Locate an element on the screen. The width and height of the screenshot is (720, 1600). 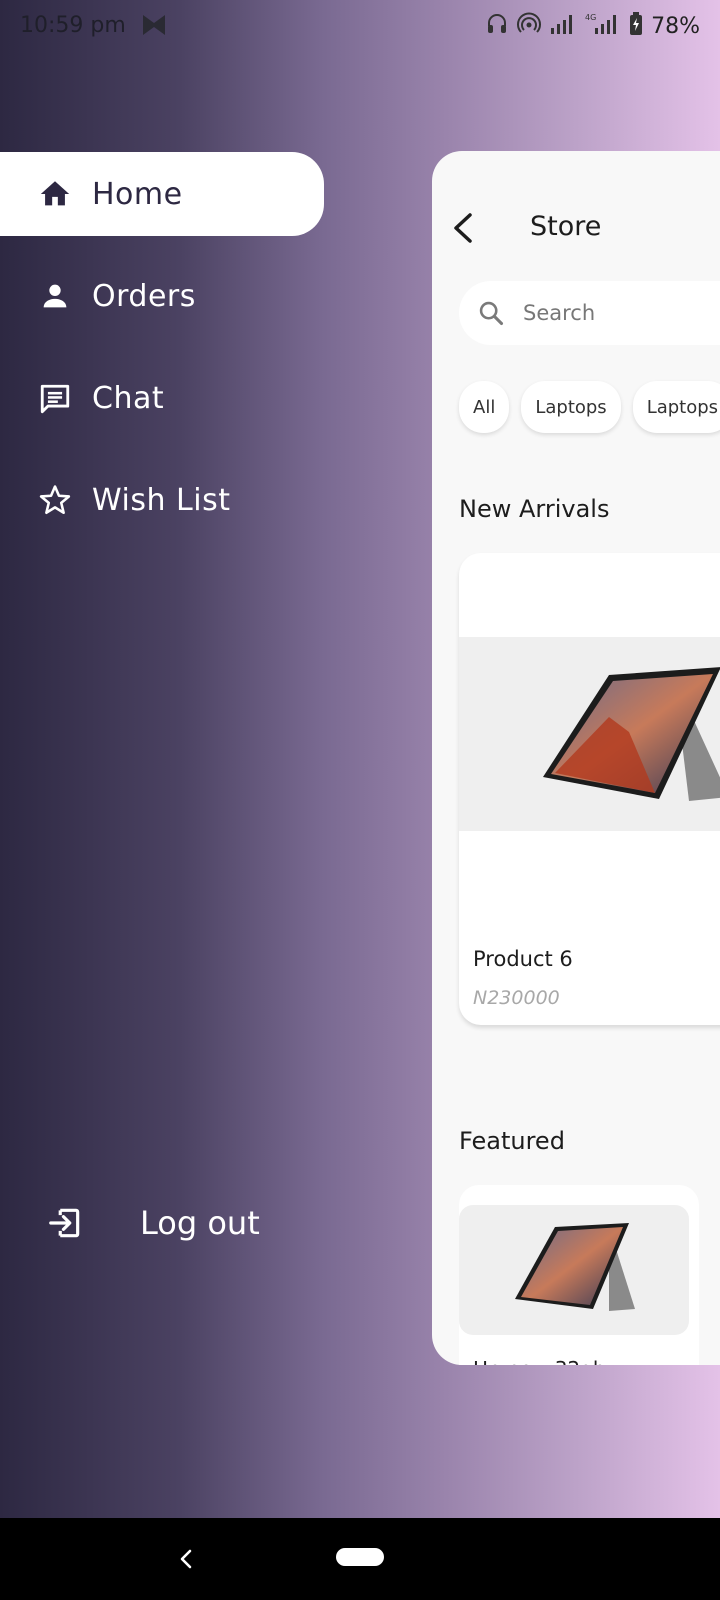
app-notification-icon is located at coordinates (154, 25).